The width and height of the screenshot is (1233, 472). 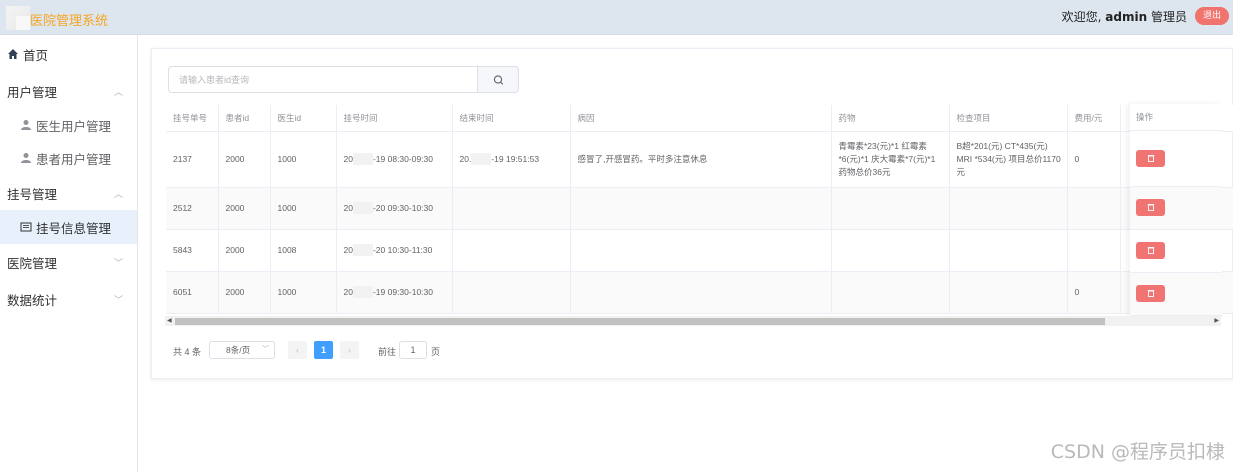 What do you see at coordinates (18, 18) in the screenshot?
I see `logo-image` at bounding box center [18, 18].